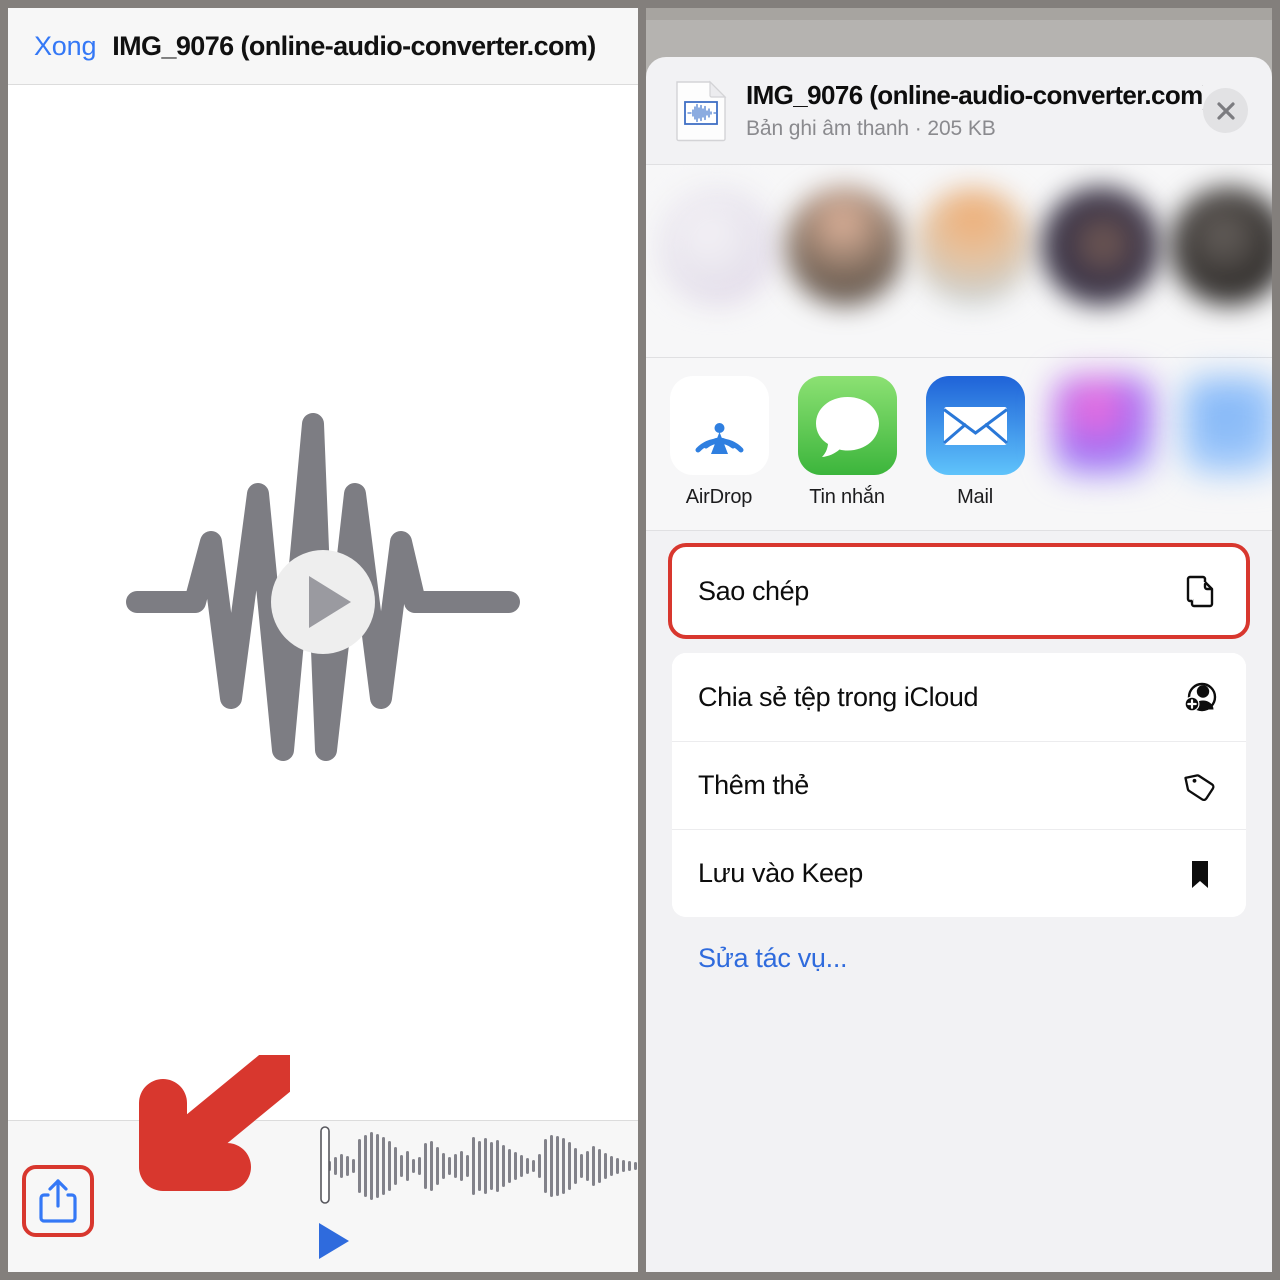 Image resolution: width=1280 pixels, height=1280 pixels. Describe the element at coordinates (838, 696) in the screenshot. I see `action-label: Chia sẻ tệp trong iCloud` at that location.